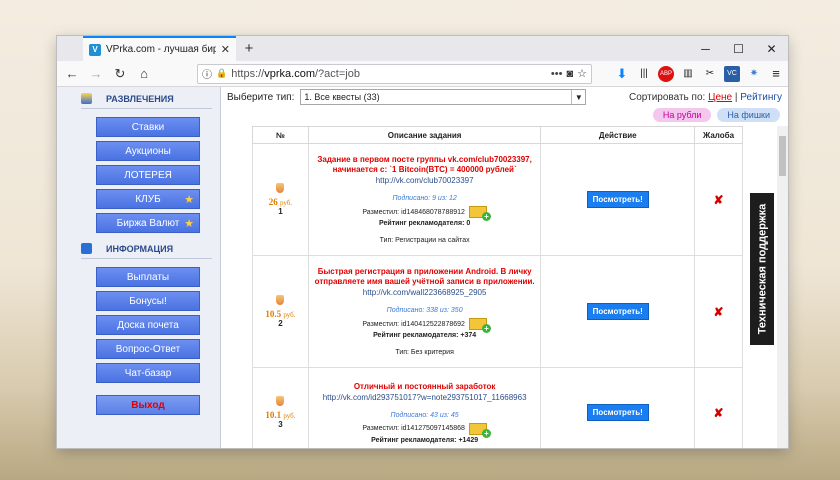 The width and height of the screenshot is (840, 480). I want to click on menu-honor-board-button: Доска почета, so click(148, 325).